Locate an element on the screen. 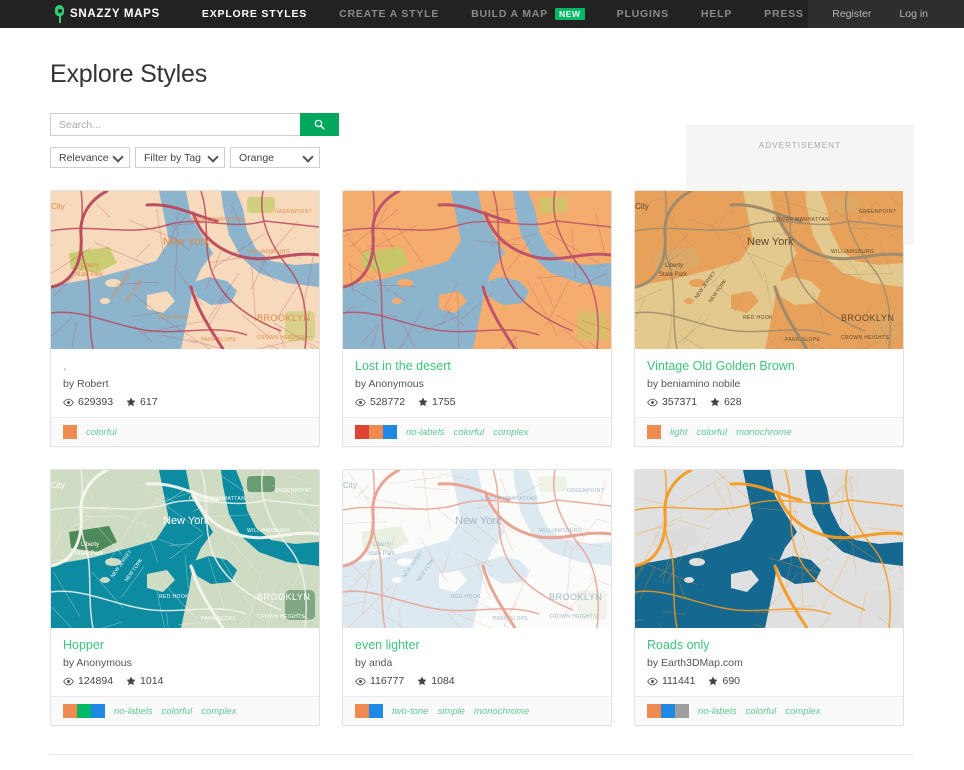  card-footer: light colorful monochrome is located at coordinates (769, 431).